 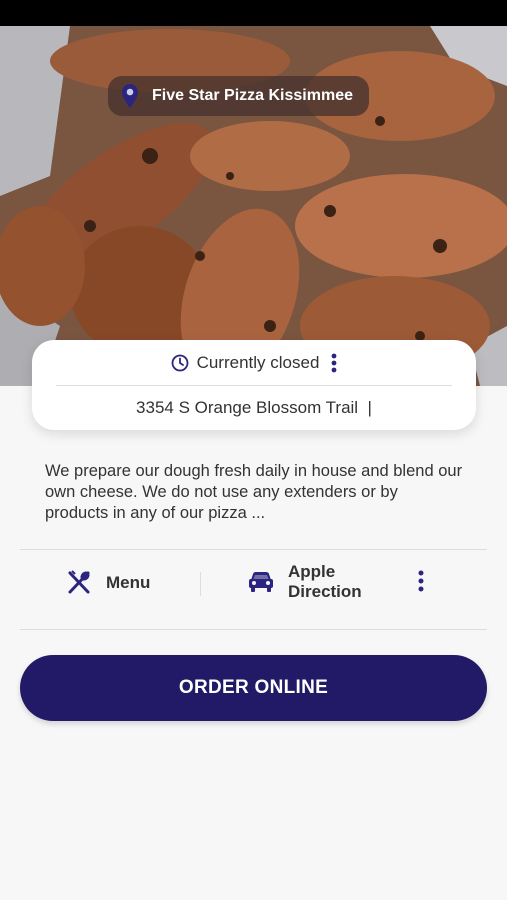 What do you see at coordinates (253, 629) in the screenshot?
I see `divider-bottom` at bounding box center [253, 629].